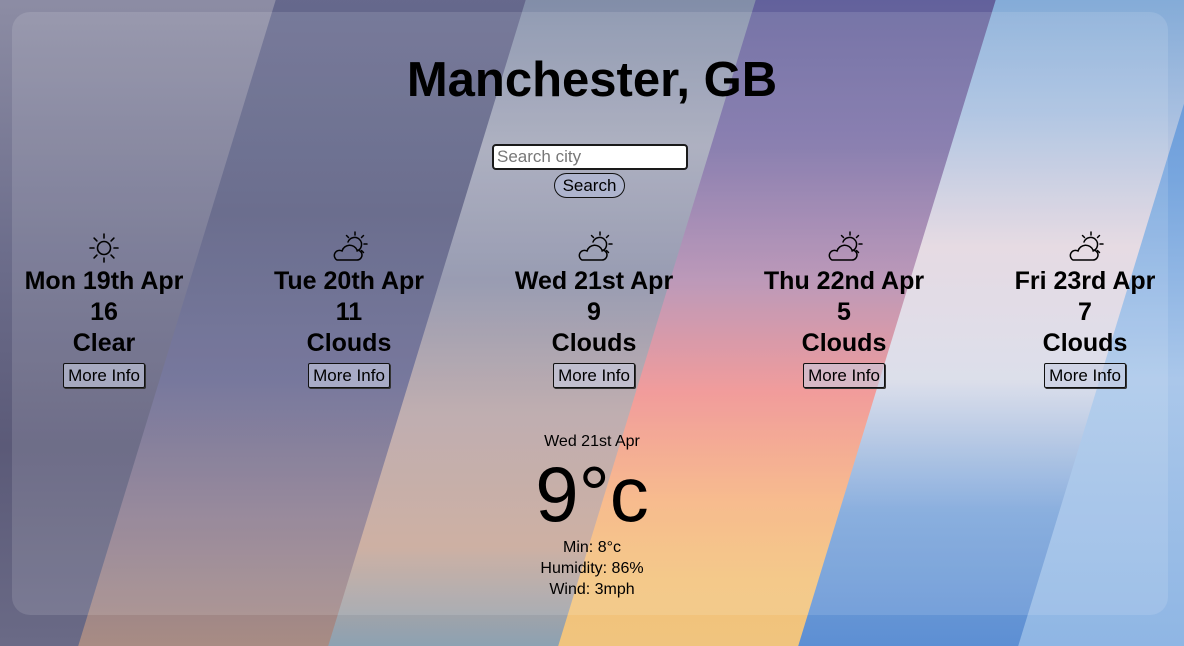 This screenshot has width=1184, height=646. Describe the element at coordinates (592, 494) in the screenshot. I see `detail-temperature: 9°c` at that location.